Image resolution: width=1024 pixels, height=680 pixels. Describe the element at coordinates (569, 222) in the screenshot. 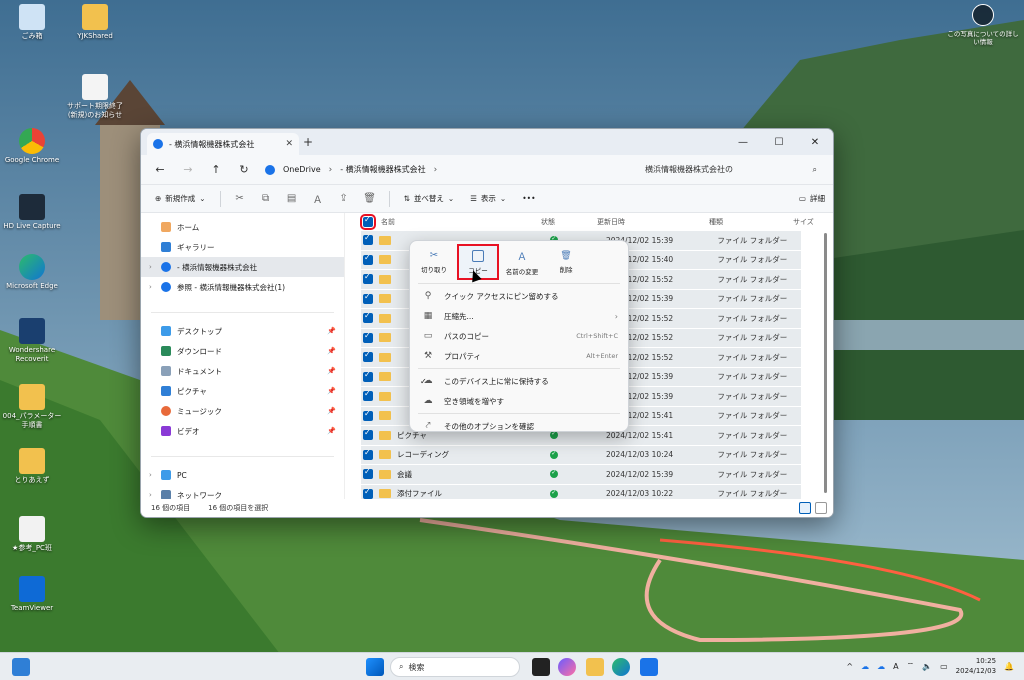

I see `column-status: 状態` at that location.